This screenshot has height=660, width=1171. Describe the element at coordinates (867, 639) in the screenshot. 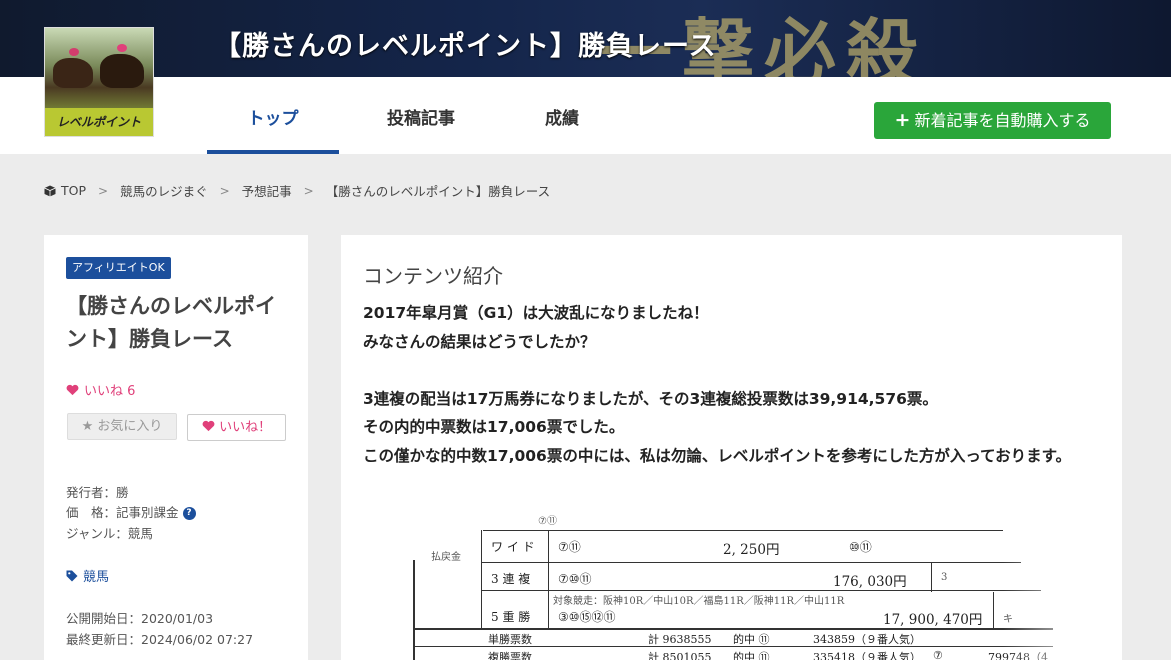

I see `sheet-tansho-votes: 343859（９番人気）` at that location.